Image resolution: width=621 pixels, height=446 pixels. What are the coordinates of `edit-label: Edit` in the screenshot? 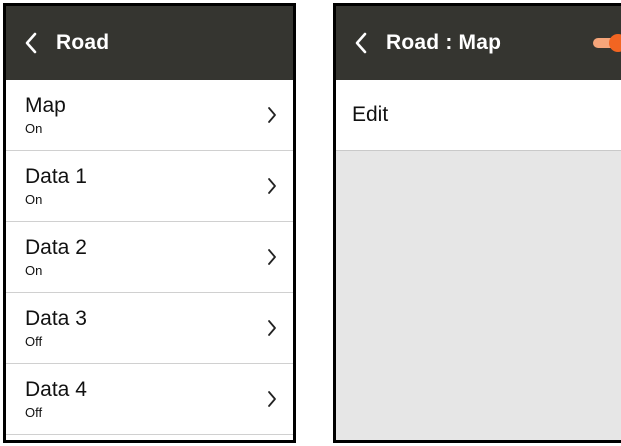 It's located at (370, 114).